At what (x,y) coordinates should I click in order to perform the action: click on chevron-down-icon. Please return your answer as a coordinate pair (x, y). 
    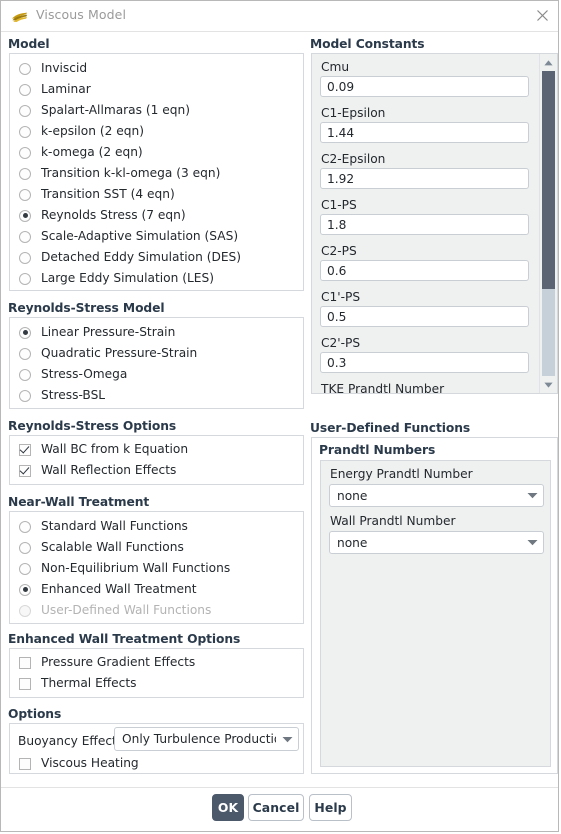
    Looking at the image, I should click on (532, 542).